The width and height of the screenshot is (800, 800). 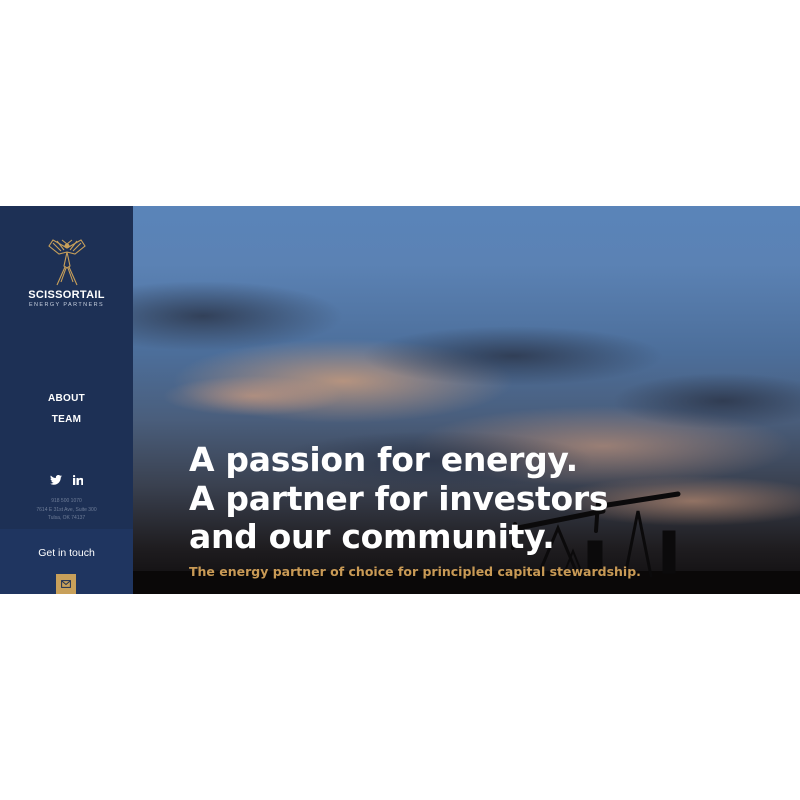 What do you see at coordinates (66, 553) in the screenshot?
I see `get-in-touch-label: Get in touch` at bounding box center [66, 553].